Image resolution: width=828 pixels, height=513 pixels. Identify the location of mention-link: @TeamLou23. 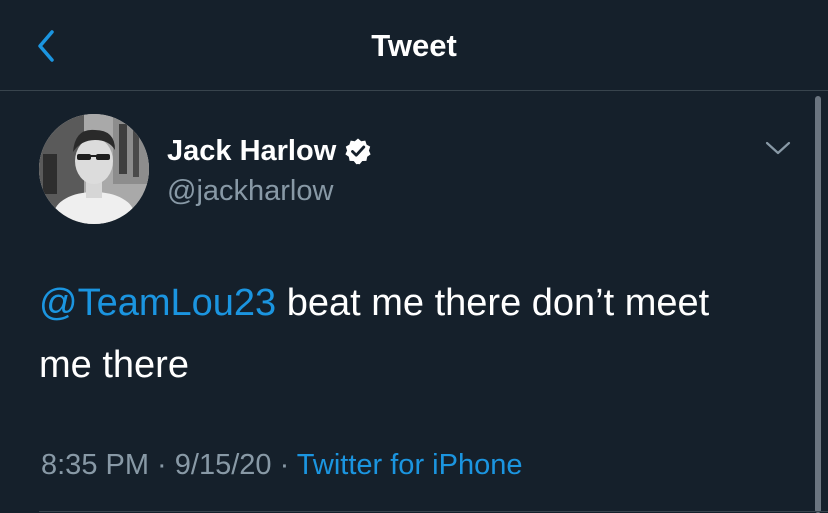
(157, 303).